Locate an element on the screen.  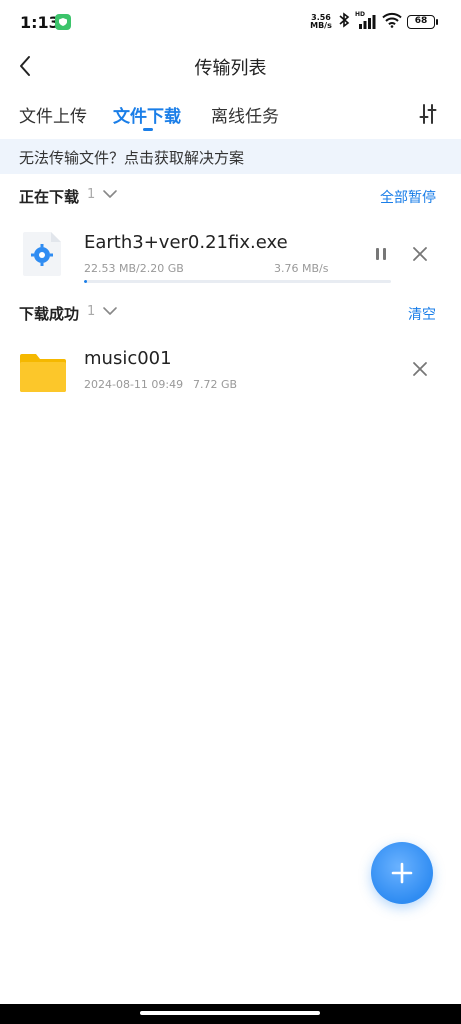
page-title: 传输列表 is located at coordinates (230, 68).